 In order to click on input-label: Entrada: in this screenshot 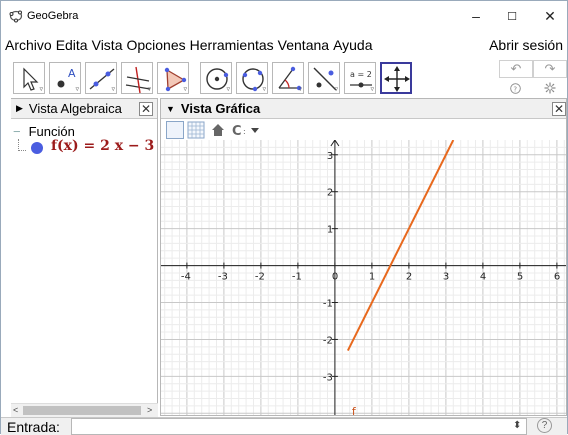, I will do `click(33, 427)`.